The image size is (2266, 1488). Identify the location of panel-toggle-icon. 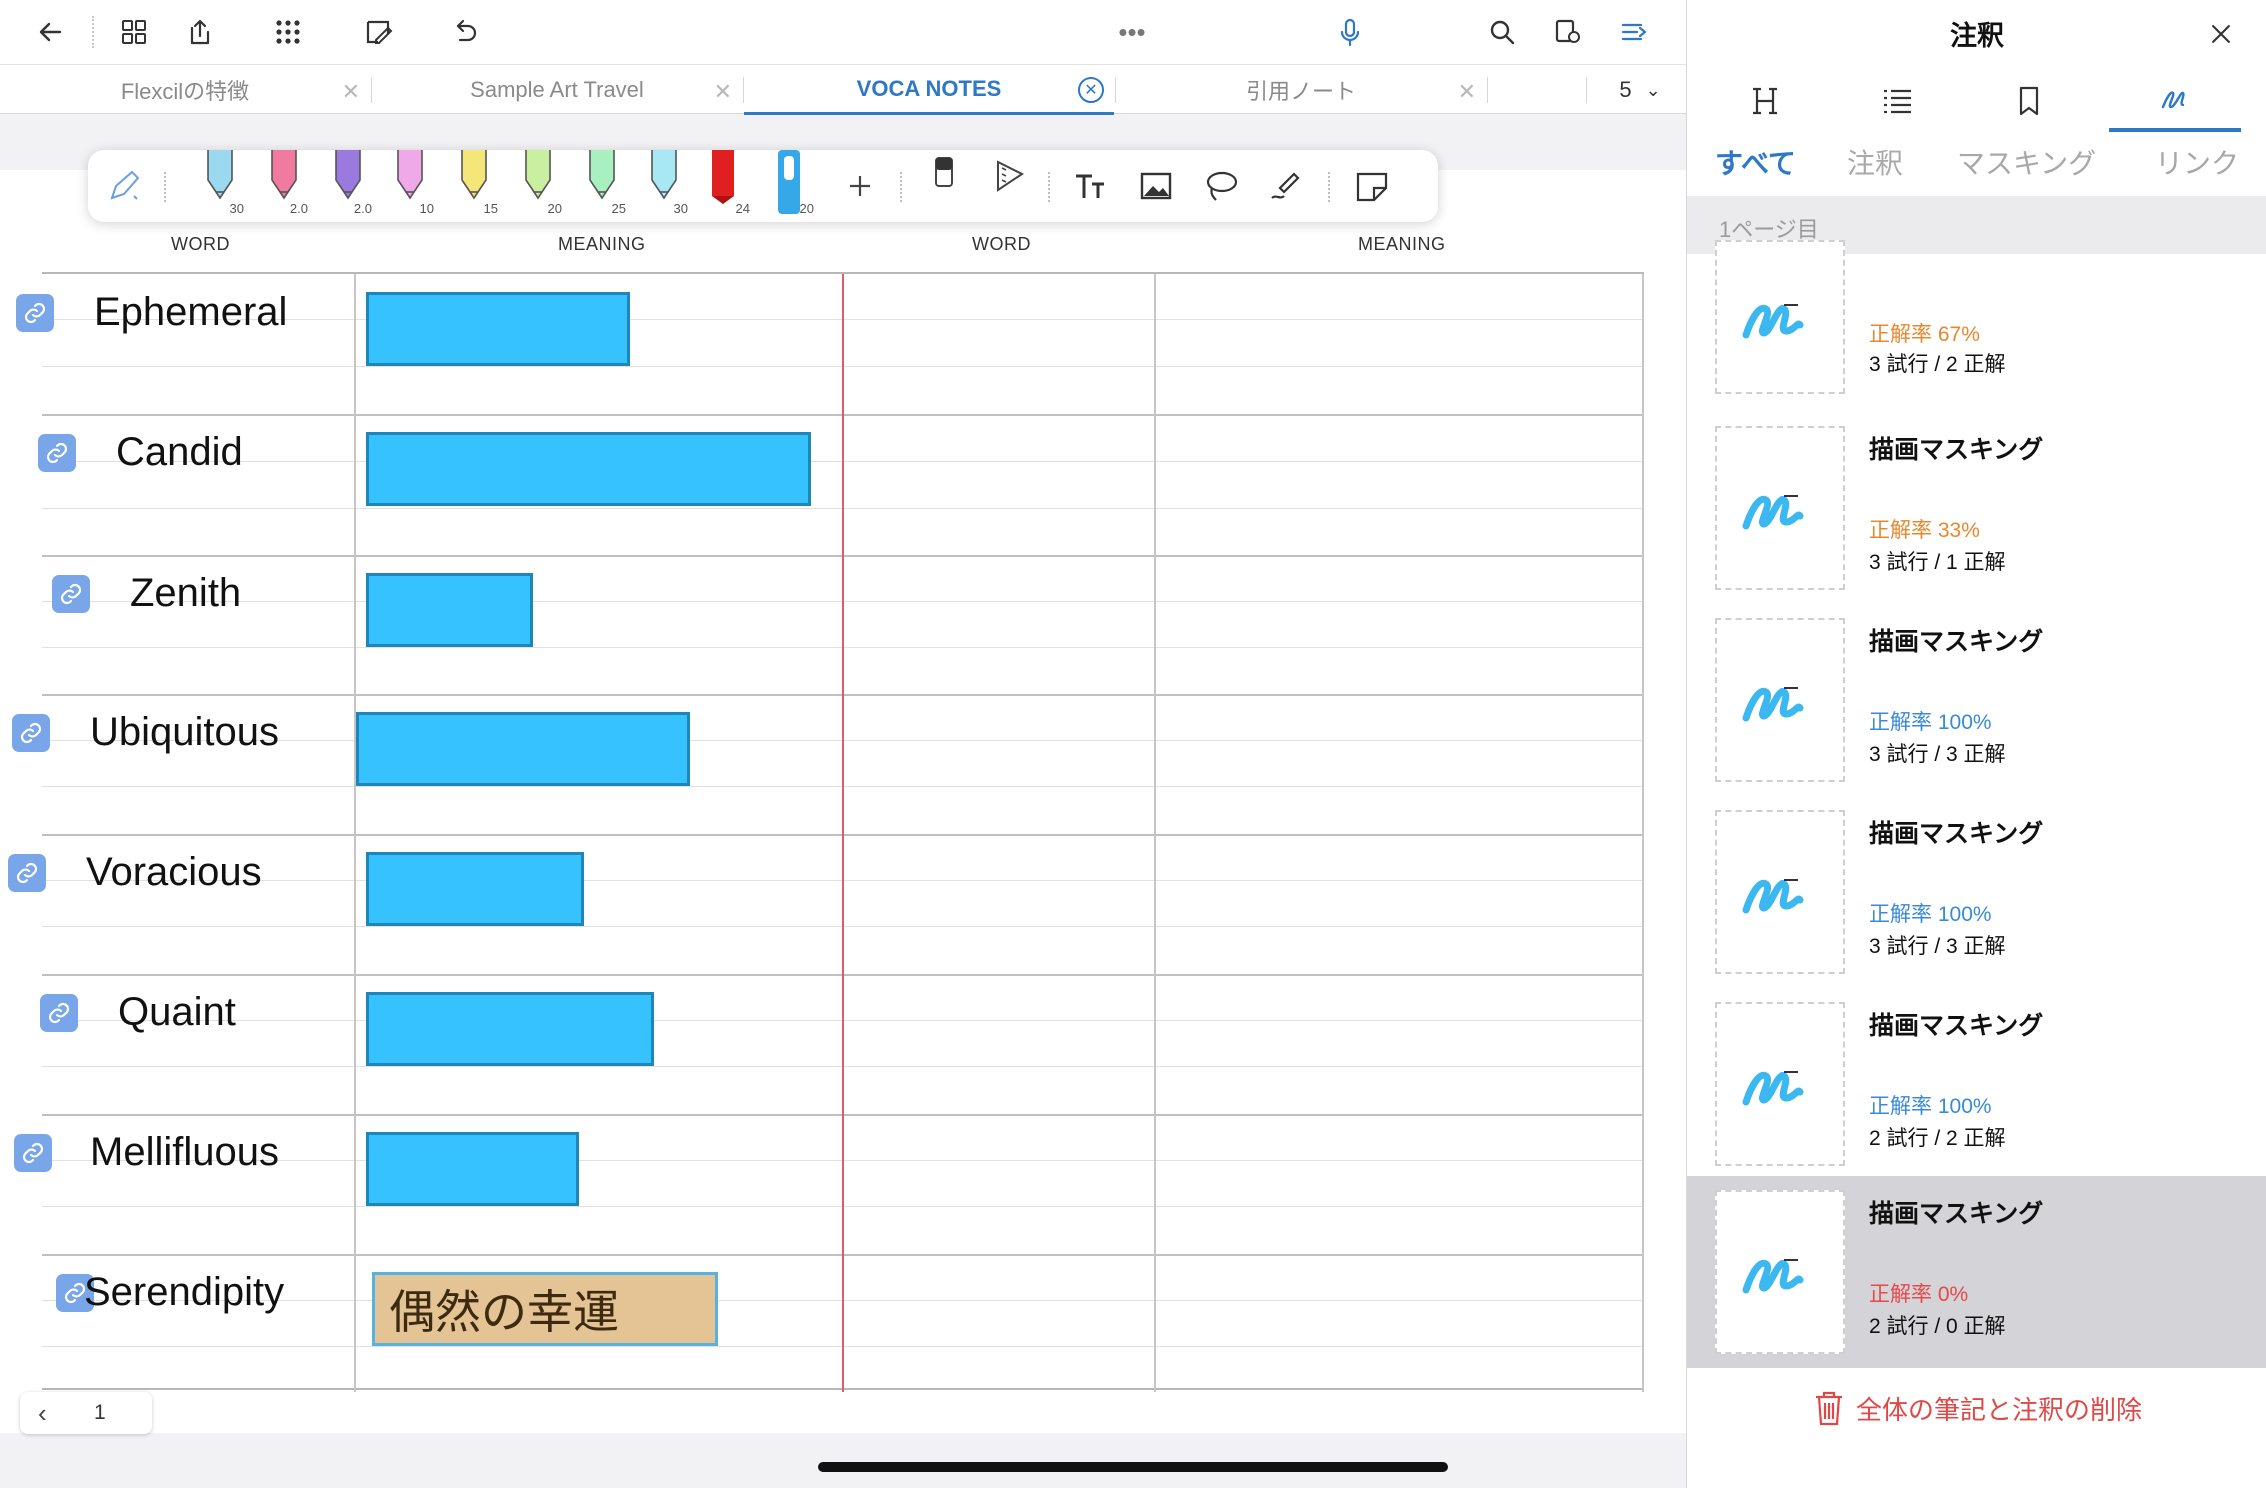
(1634, 32).